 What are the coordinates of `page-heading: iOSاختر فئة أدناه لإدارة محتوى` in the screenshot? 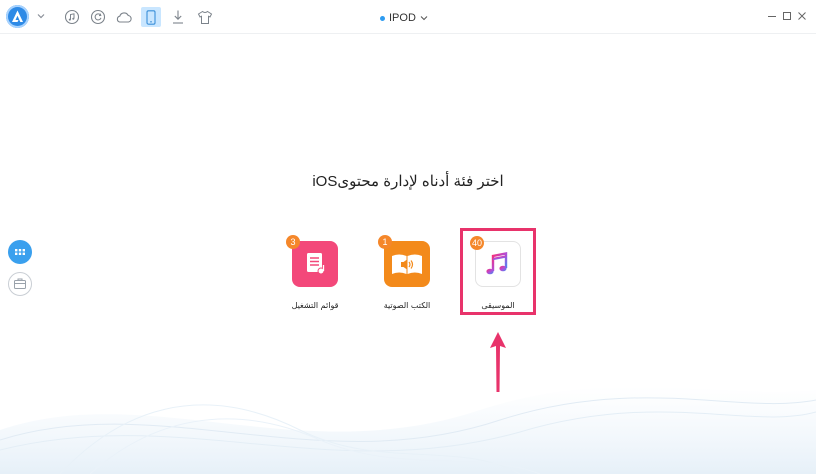 It's located at (408, 181).